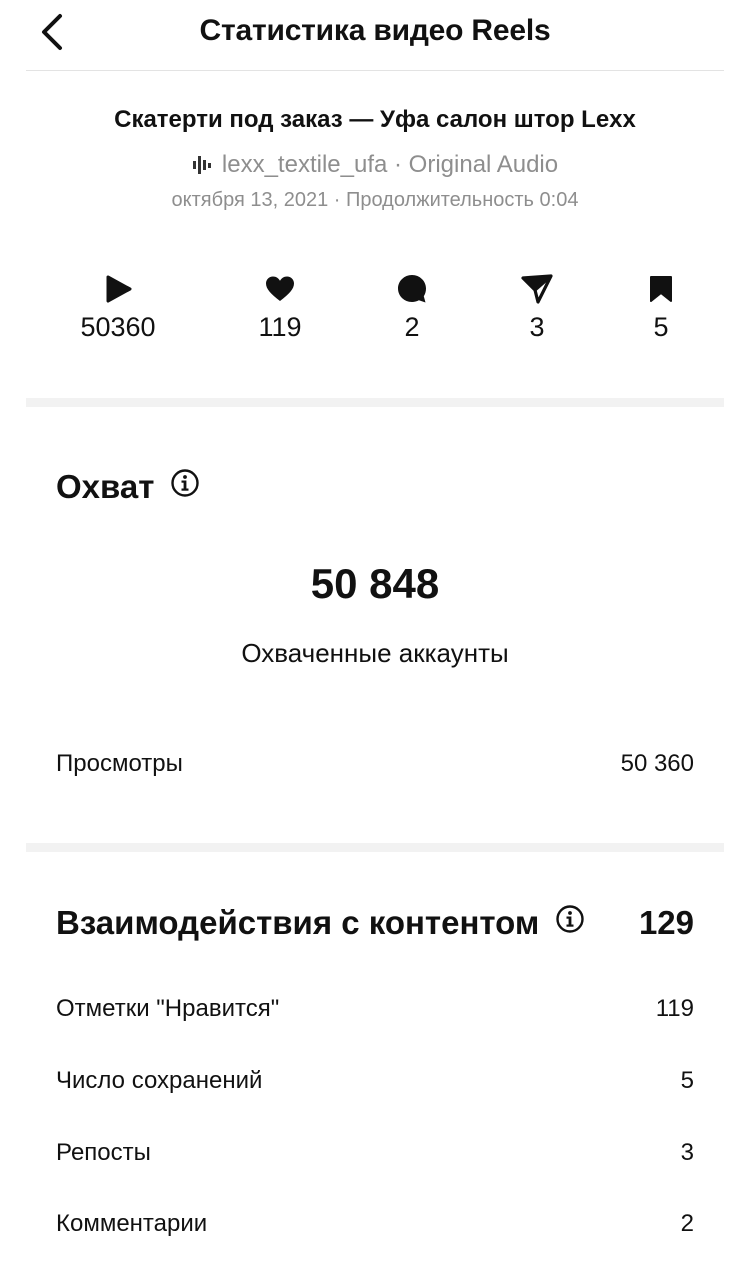 The image size is (750, 1280). I want to click on reach-heading-label: Охват, so click(105, 486).